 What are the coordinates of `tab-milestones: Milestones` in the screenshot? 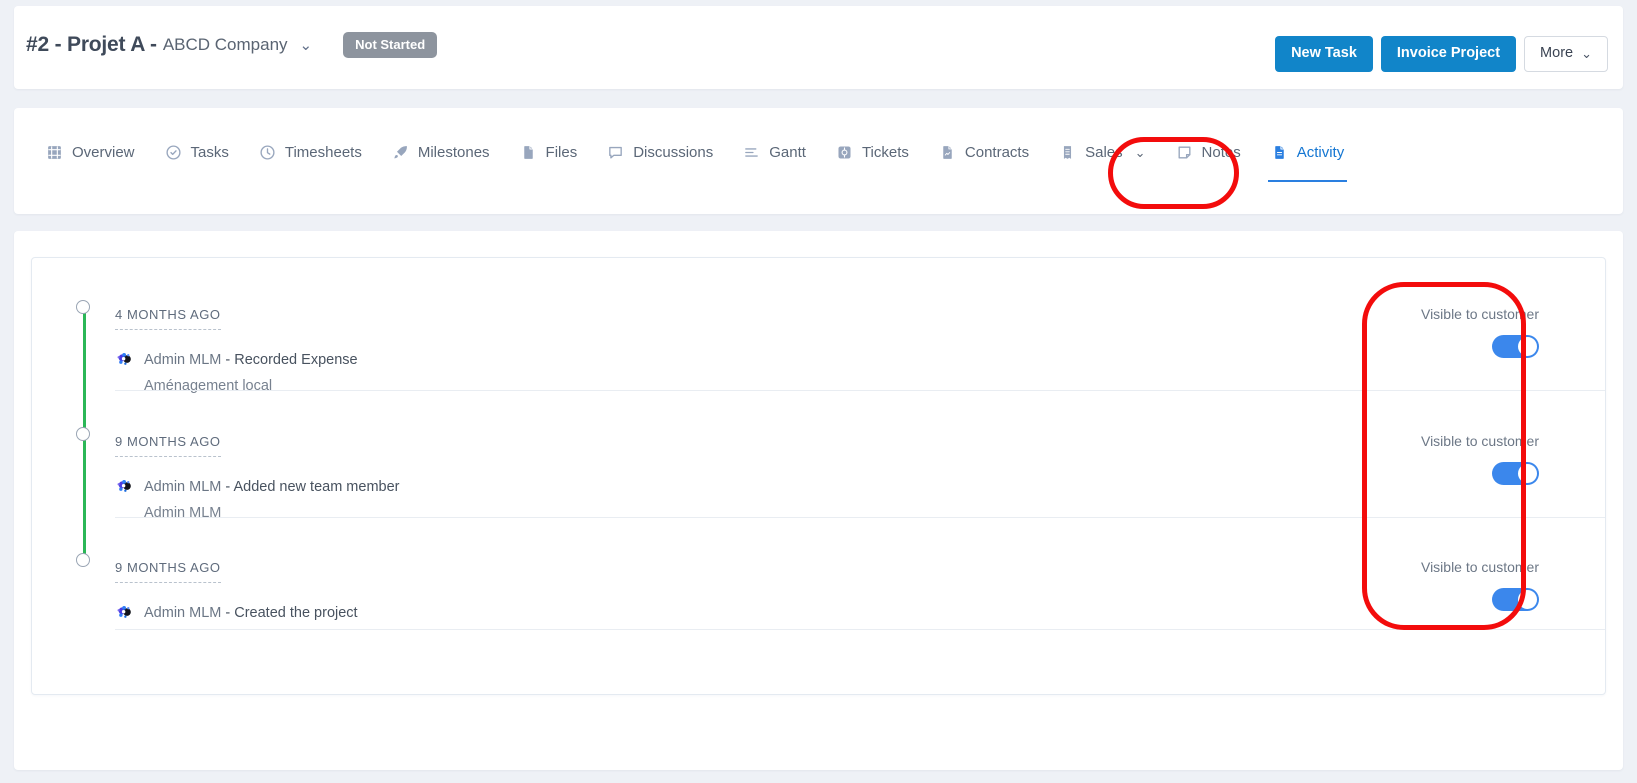 It's located at (441, 153).